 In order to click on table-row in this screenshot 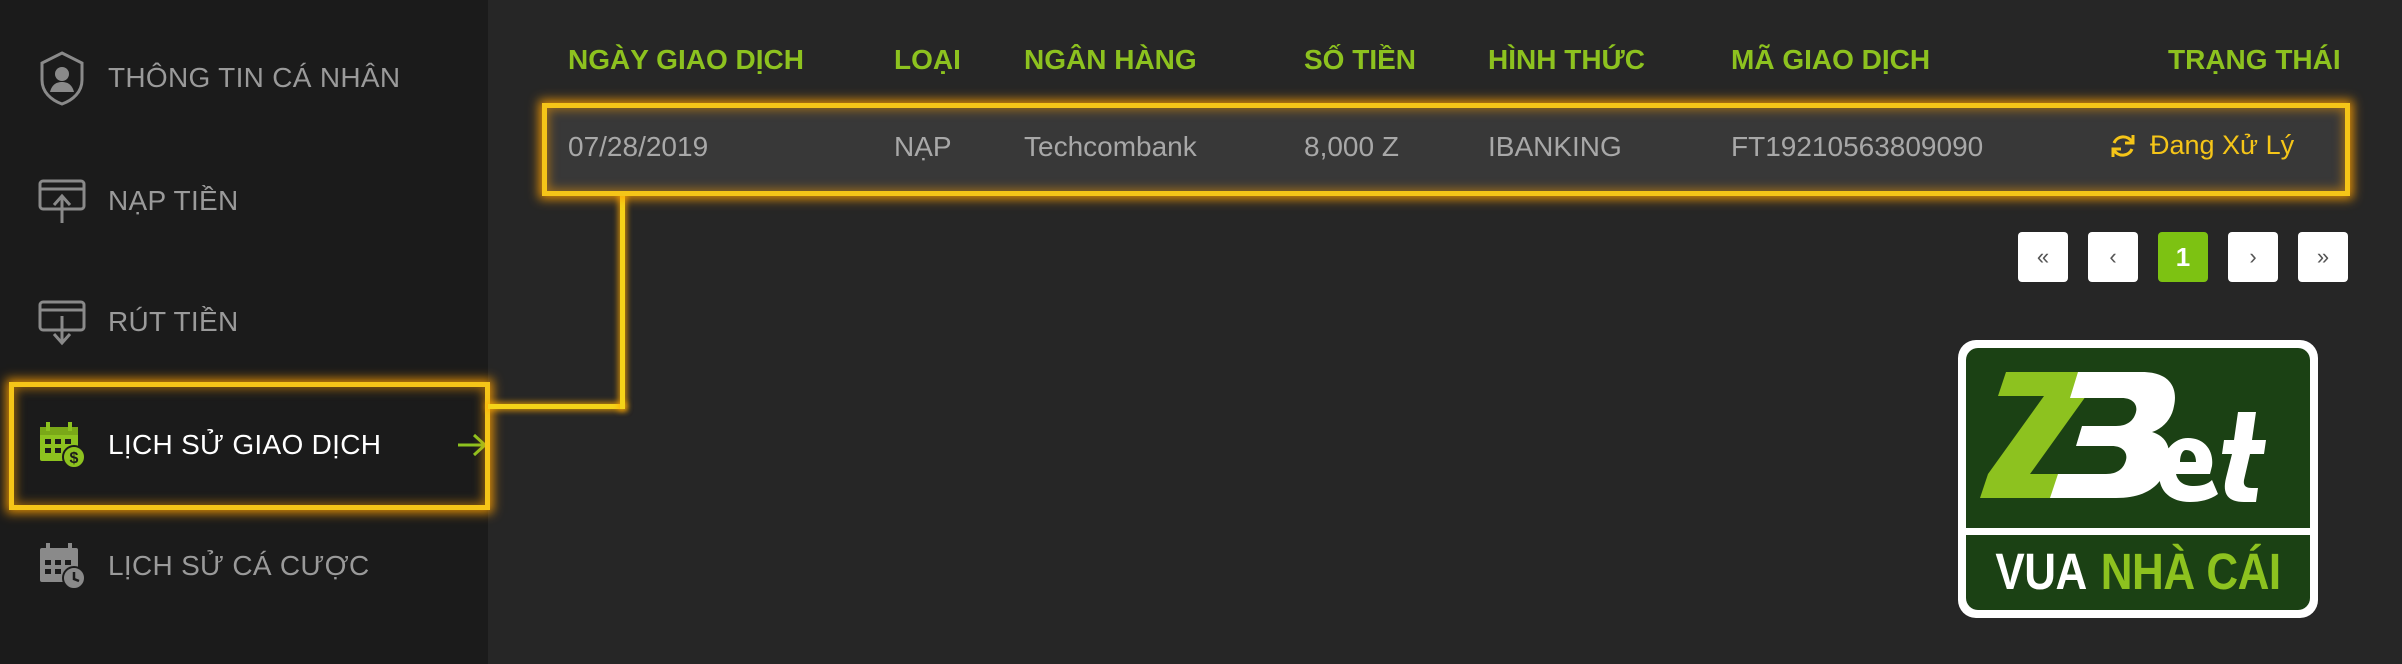, I will do `click(1446, 149)`.